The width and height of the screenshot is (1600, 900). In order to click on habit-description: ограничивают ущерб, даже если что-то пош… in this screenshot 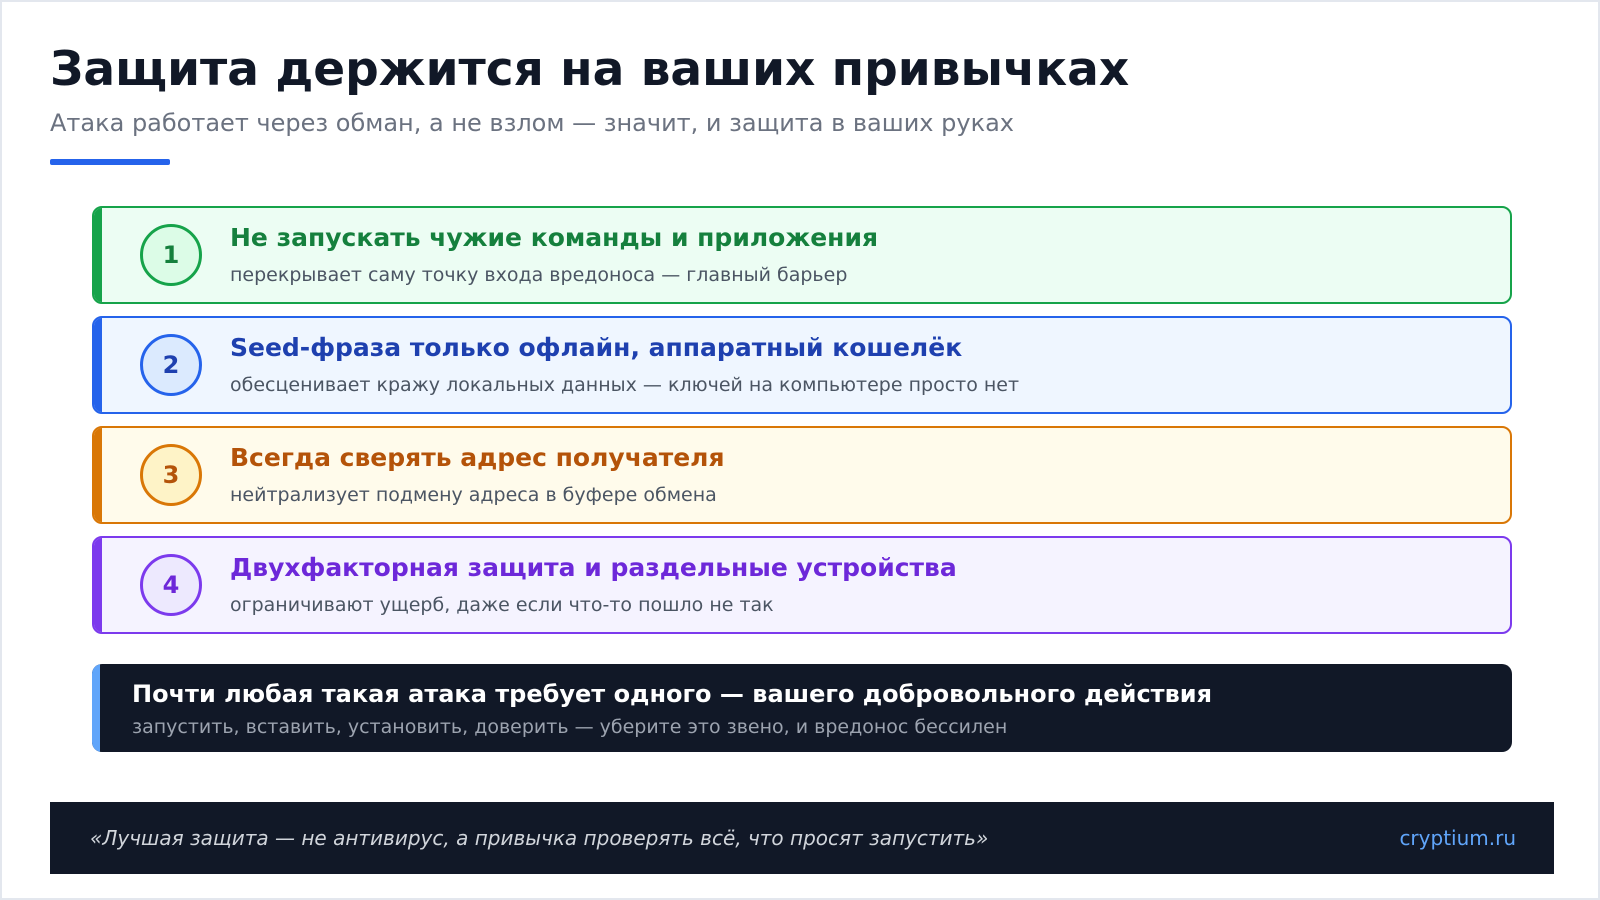, I will do `click(502, 605)`.